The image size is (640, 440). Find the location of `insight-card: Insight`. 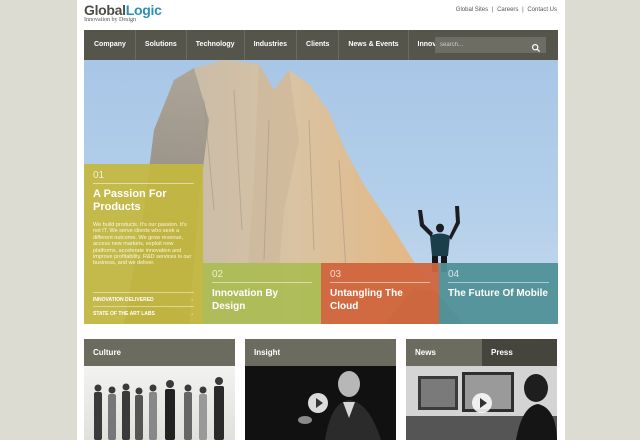

insight-card: Insight is located at coordinates (320, 389).